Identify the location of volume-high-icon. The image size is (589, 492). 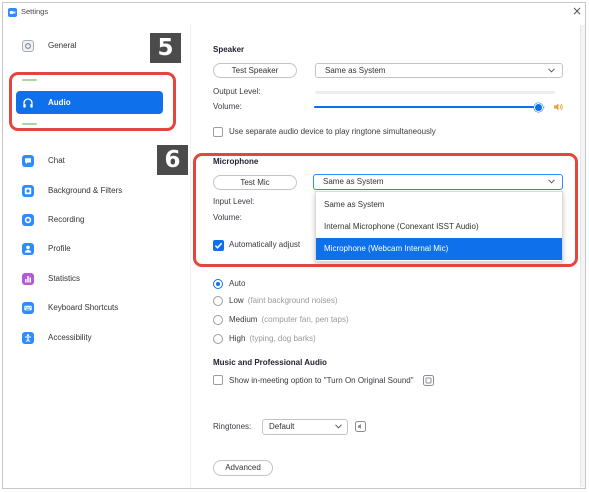
(558, 107).